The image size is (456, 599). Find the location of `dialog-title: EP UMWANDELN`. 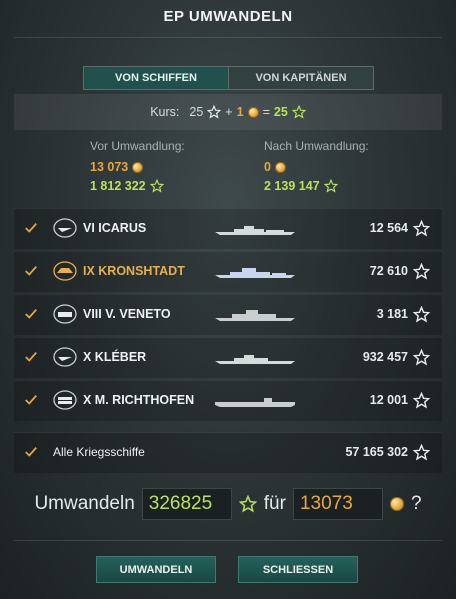

dialog-title: EP UMWANDELN is located at coordinates (228, 16).